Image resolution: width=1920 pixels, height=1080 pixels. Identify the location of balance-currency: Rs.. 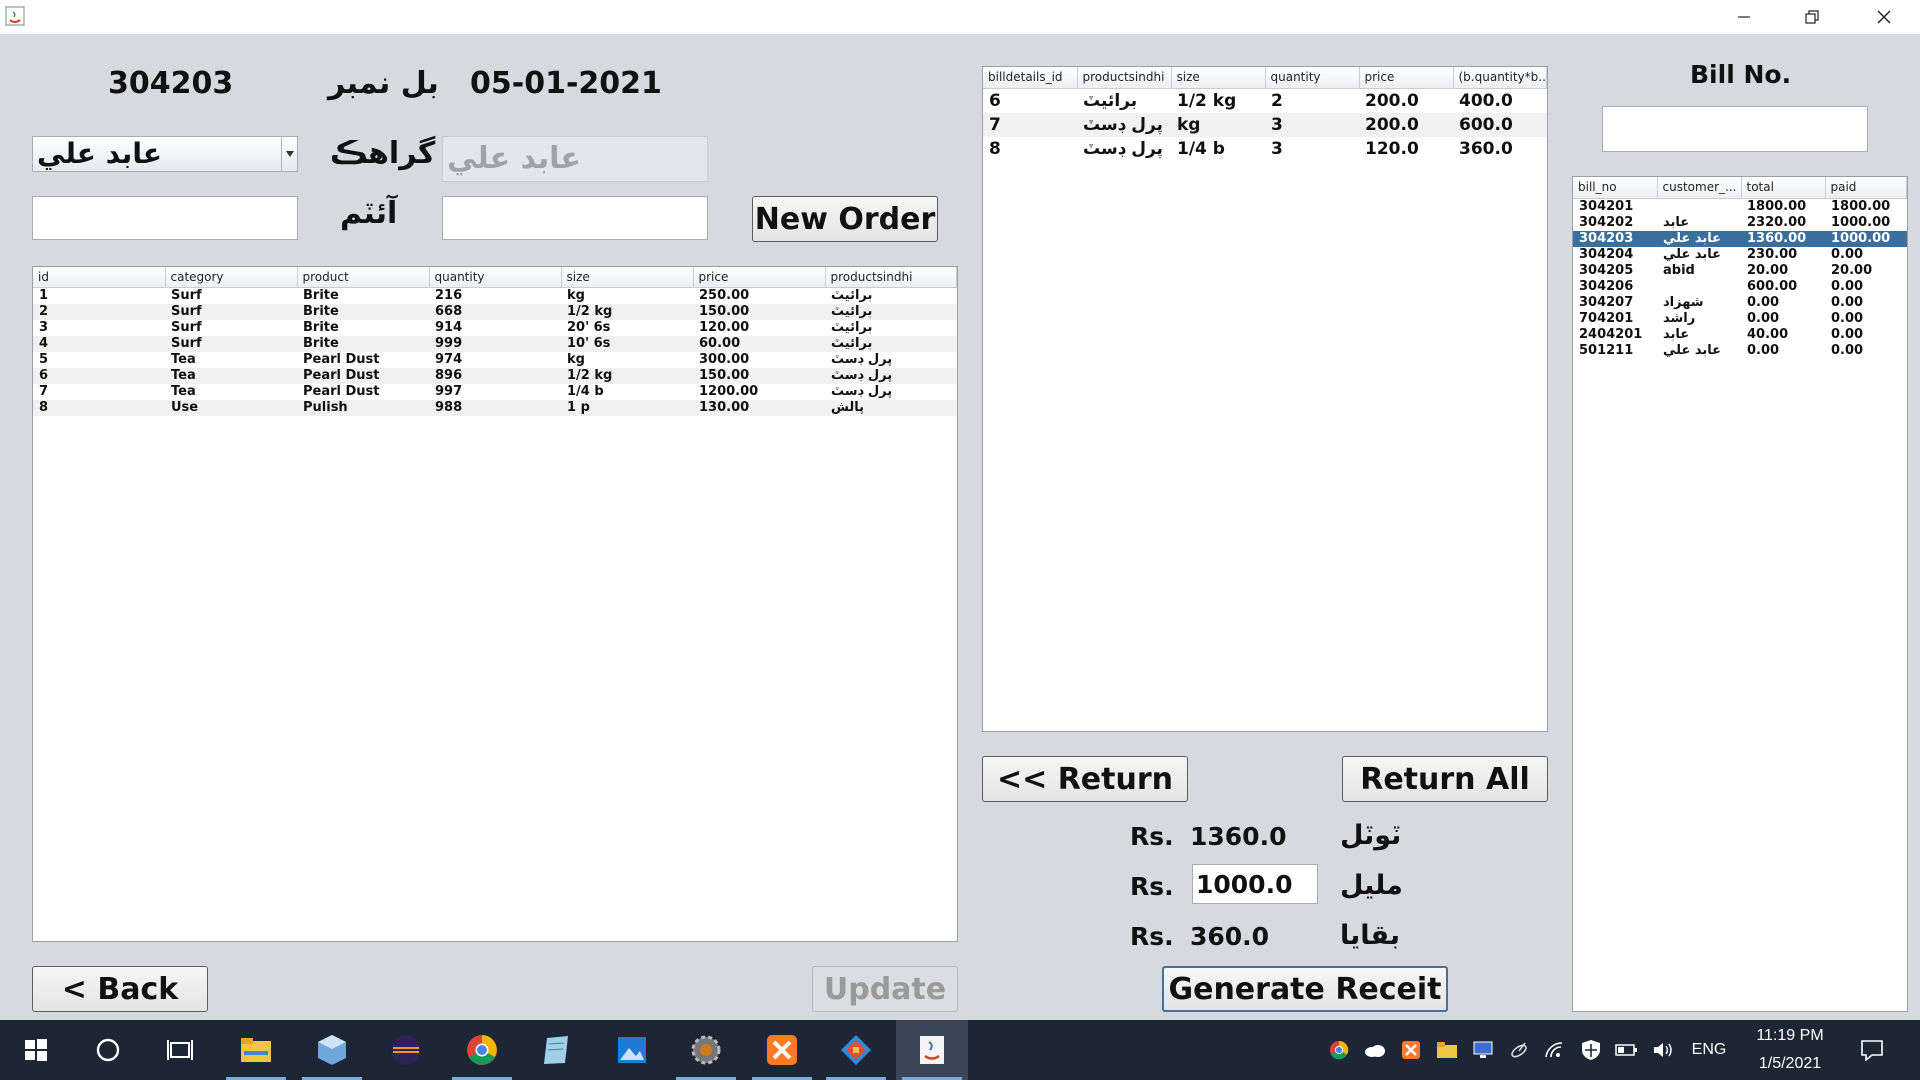
(1152, 936).